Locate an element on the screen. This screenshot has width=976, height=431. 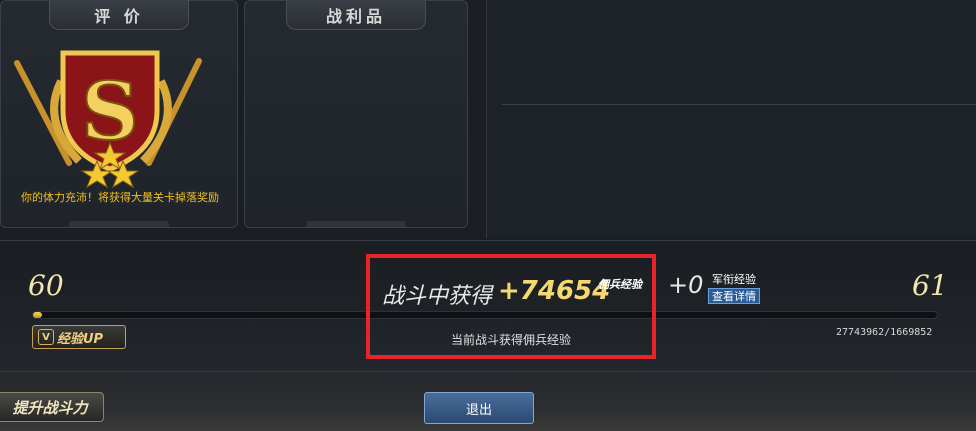
battle-exp-highlight: 战斗中获得 +74654 佣兵经验 当前战斗获得佣兵经验 is located at coordinates (511, 306).